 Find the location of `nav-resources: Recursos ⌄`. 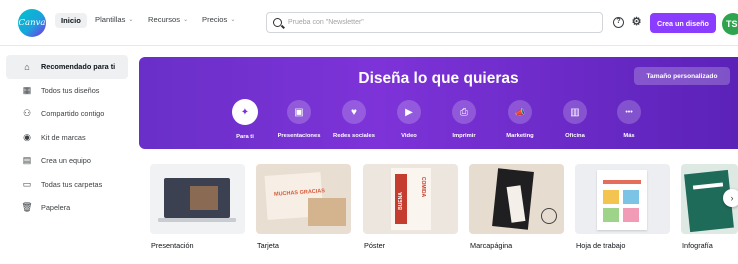

nav-resources: Recursos ⌄ is located at coordinates (168, 19).